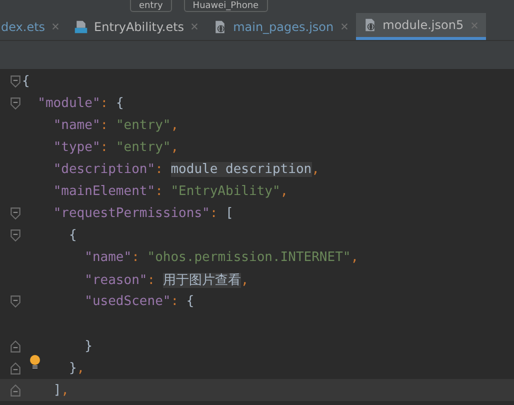  I want to click on file-tab: dex.ets, so click(34, 26).